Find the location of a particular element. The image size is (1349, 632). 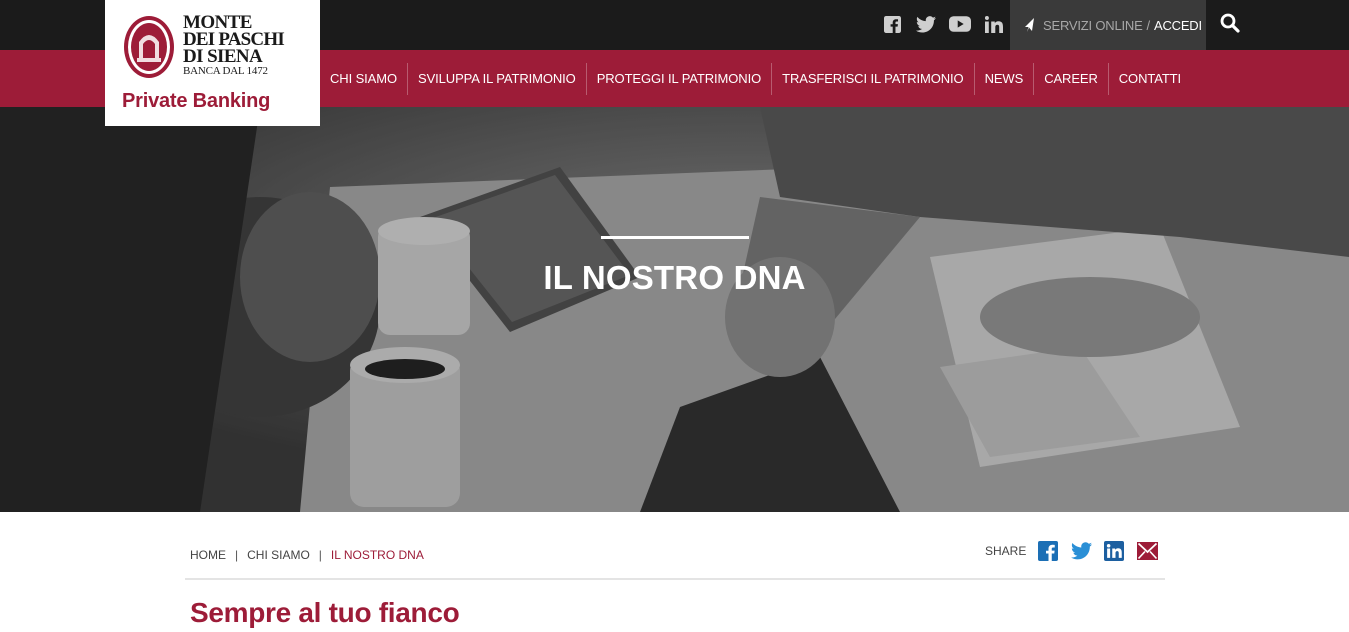

logo-line-di-siena: DI SIENA is located at coordinates (223, 56).